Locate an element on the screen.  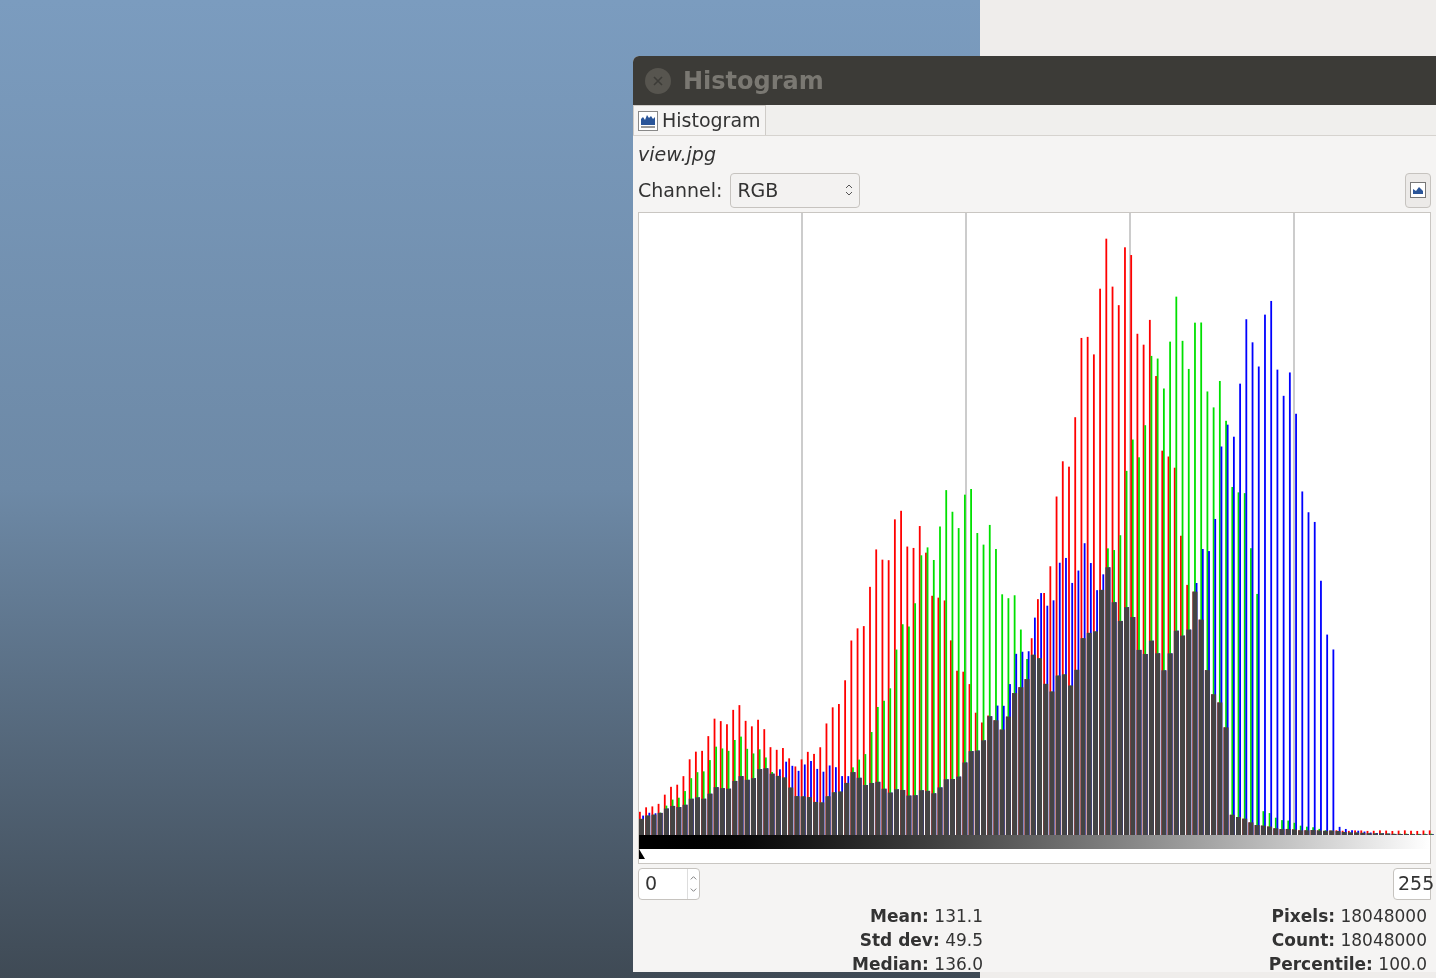
image-name: view.jpg is located at coordinates (677, 154).